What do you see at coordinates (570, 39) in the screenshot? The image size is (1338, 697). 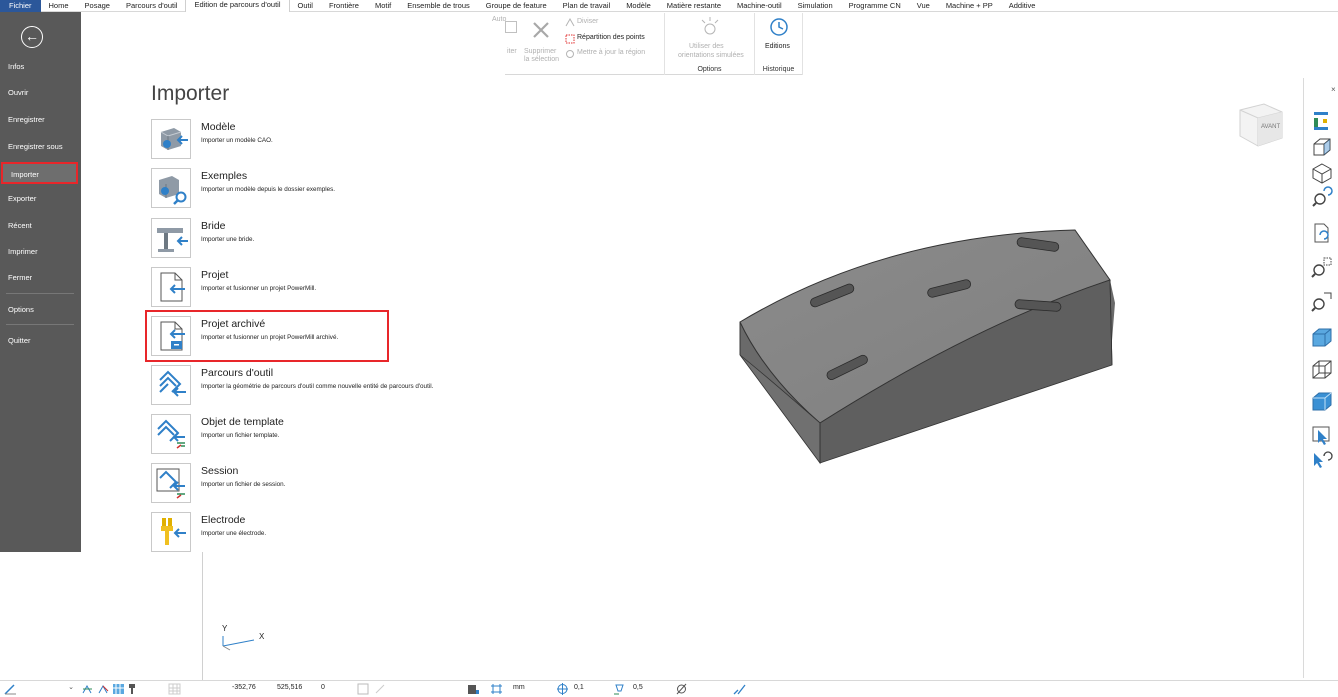 I see `point-distribution-icon` at bounding box center [570, 39].